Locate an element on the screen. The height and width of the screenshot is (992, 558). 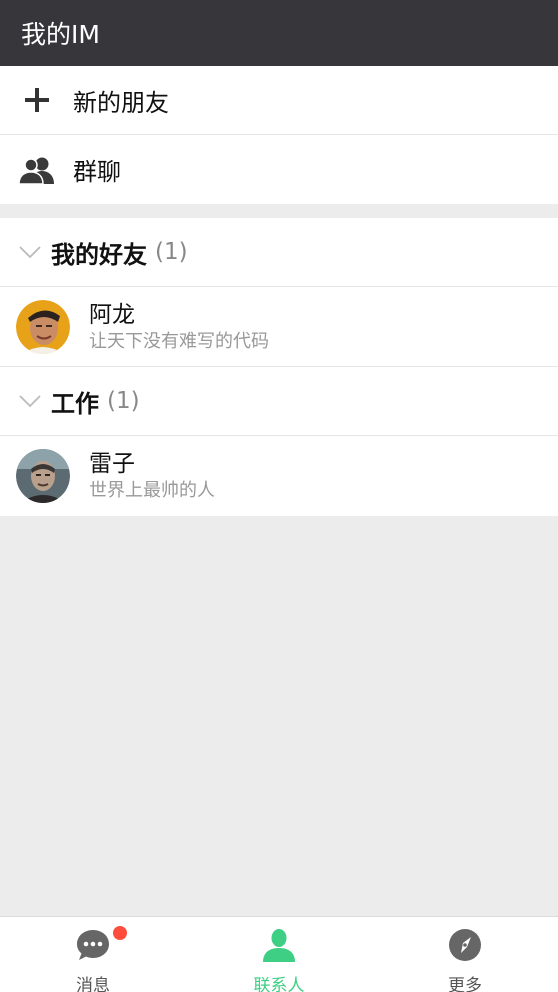
group-header-work: 工作 (1) is located at coordinates (279, 401).